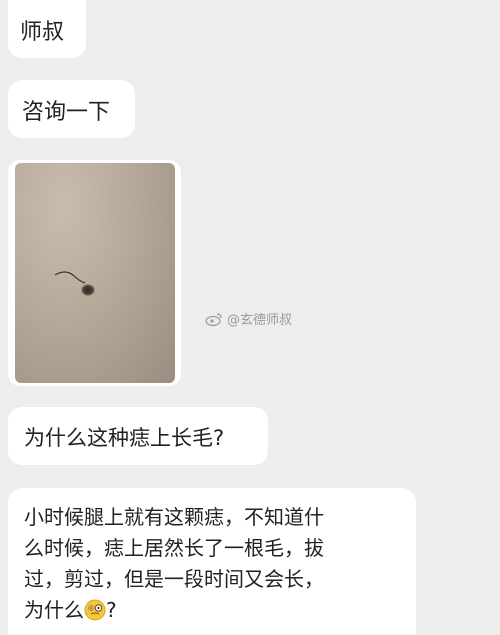 This screenshot has width=500, height=635. Describe the element at coordinates (260, 320) in the screenshot. I see `watermark-text: @玄德师叔` at that location.